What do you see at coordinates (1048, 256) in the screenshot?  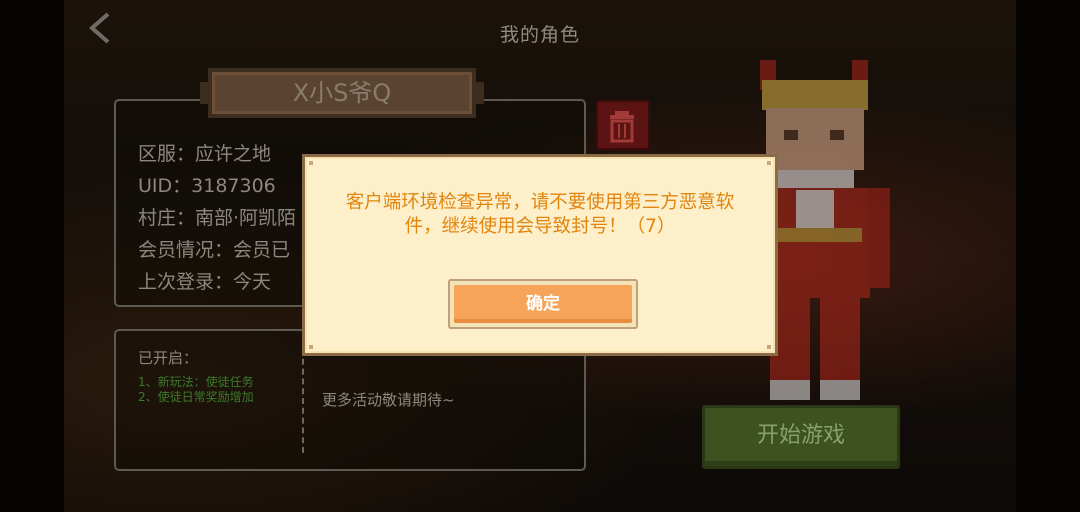 I see `right-letterbox` at bounding box center [1048, 256].